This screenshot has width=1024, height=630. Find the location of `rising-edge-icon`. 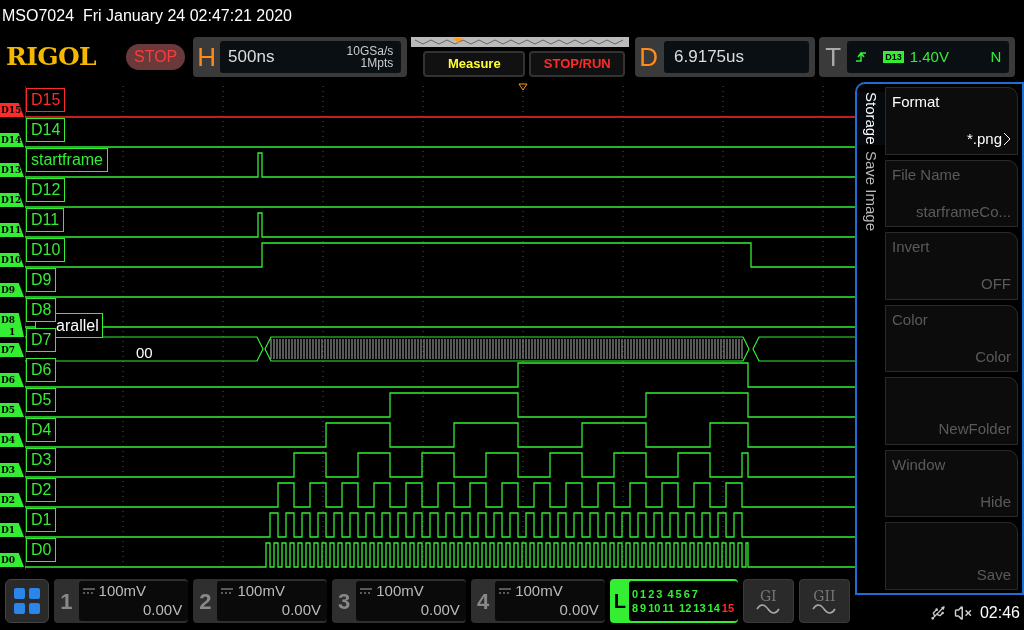

rising-edge-icon is located at coordinates (861, 57).